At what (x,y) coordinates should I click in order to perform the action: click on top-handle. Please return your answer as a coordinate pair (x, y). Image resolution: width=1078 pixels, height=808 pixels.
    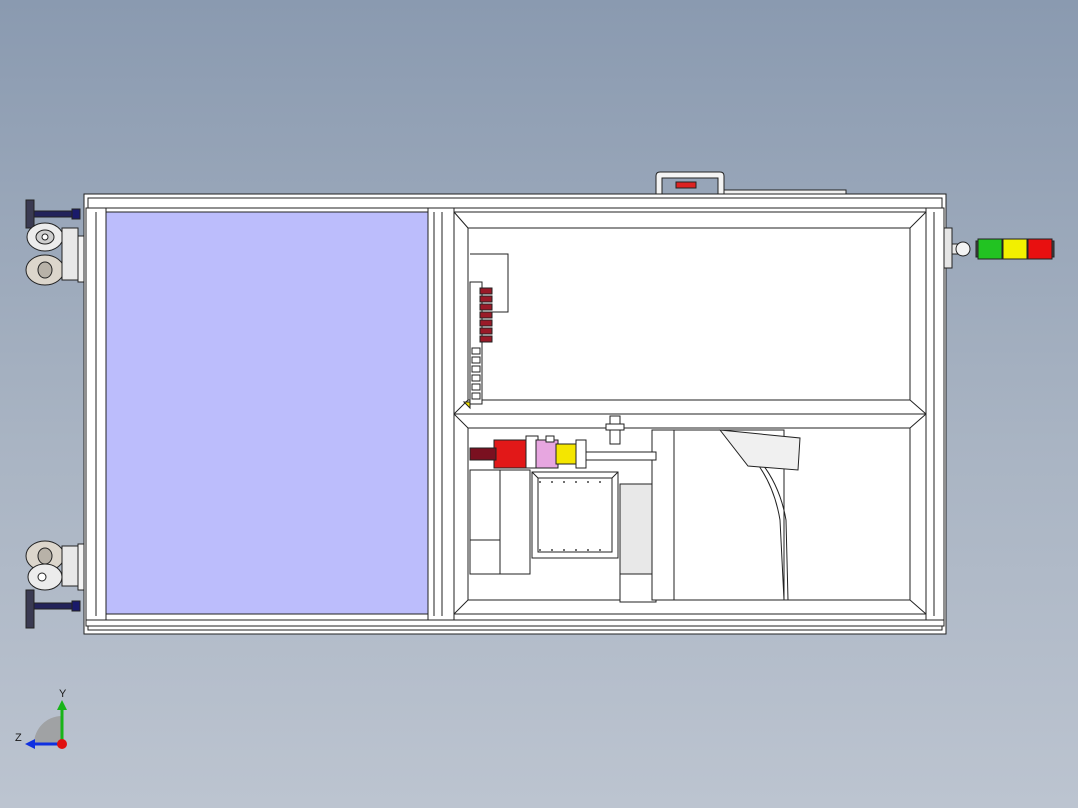
    Looking at the image, I should click on (751, 183).